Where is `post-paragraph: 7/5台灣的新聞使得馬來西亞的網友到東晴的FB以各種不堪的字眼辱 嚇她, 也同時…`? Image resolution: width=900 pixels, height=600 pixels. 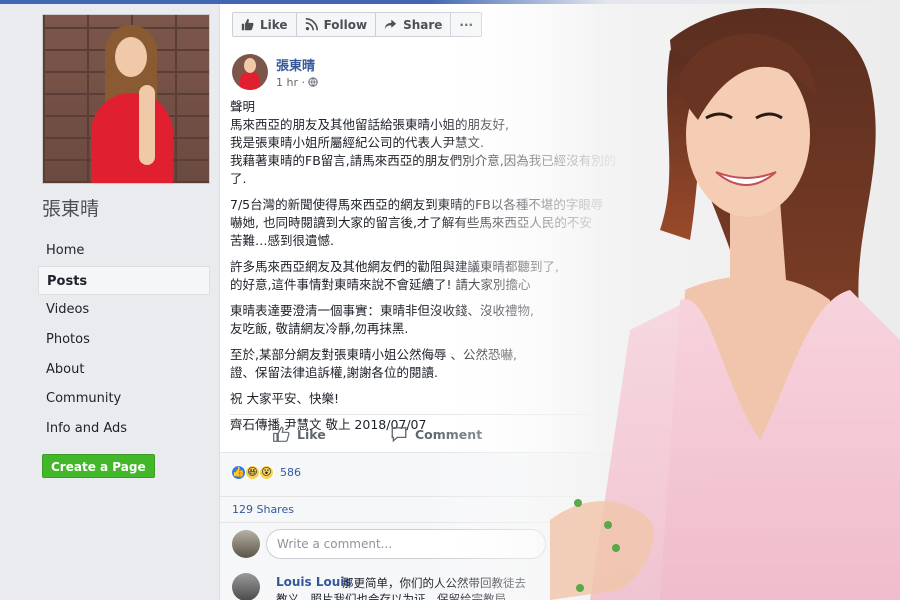 post-paragraph: 7/5台灣的新聞使得馬來西亞的網友到東晴的FB以各種不堪的字眼辱 嚇她, 也同時… is located at coordinates (417, 222).